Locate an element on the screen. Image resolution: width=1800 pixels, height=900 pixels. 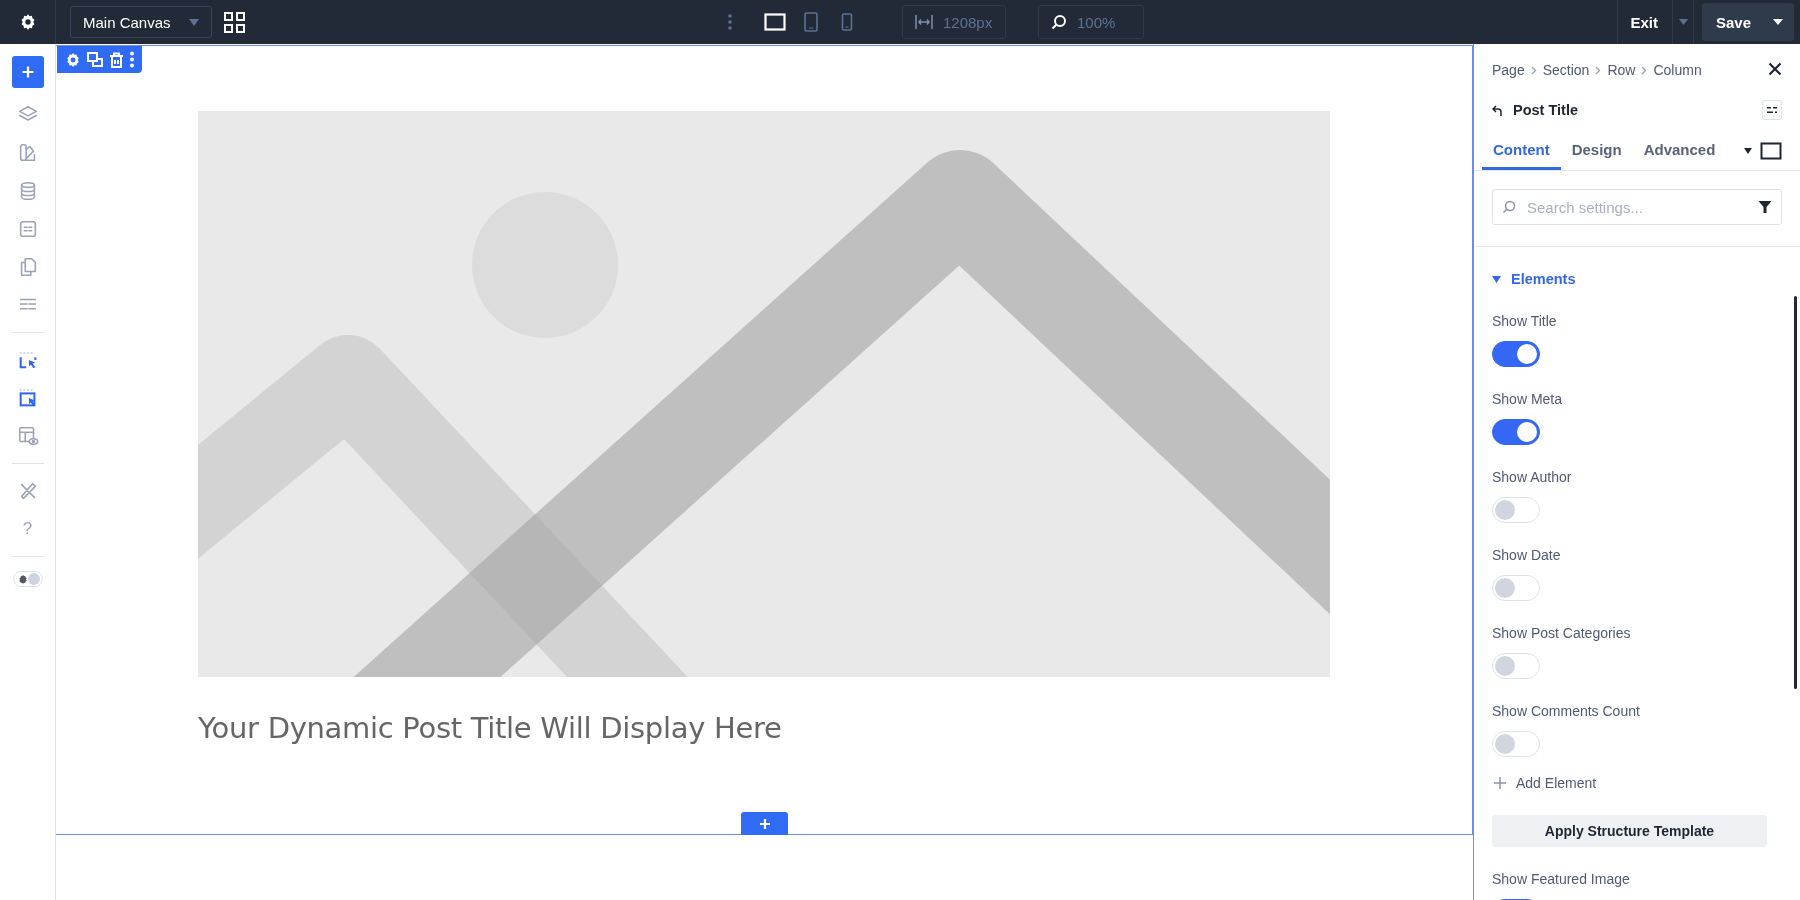
tab: Advanced is located at coordinates (1679, 151).